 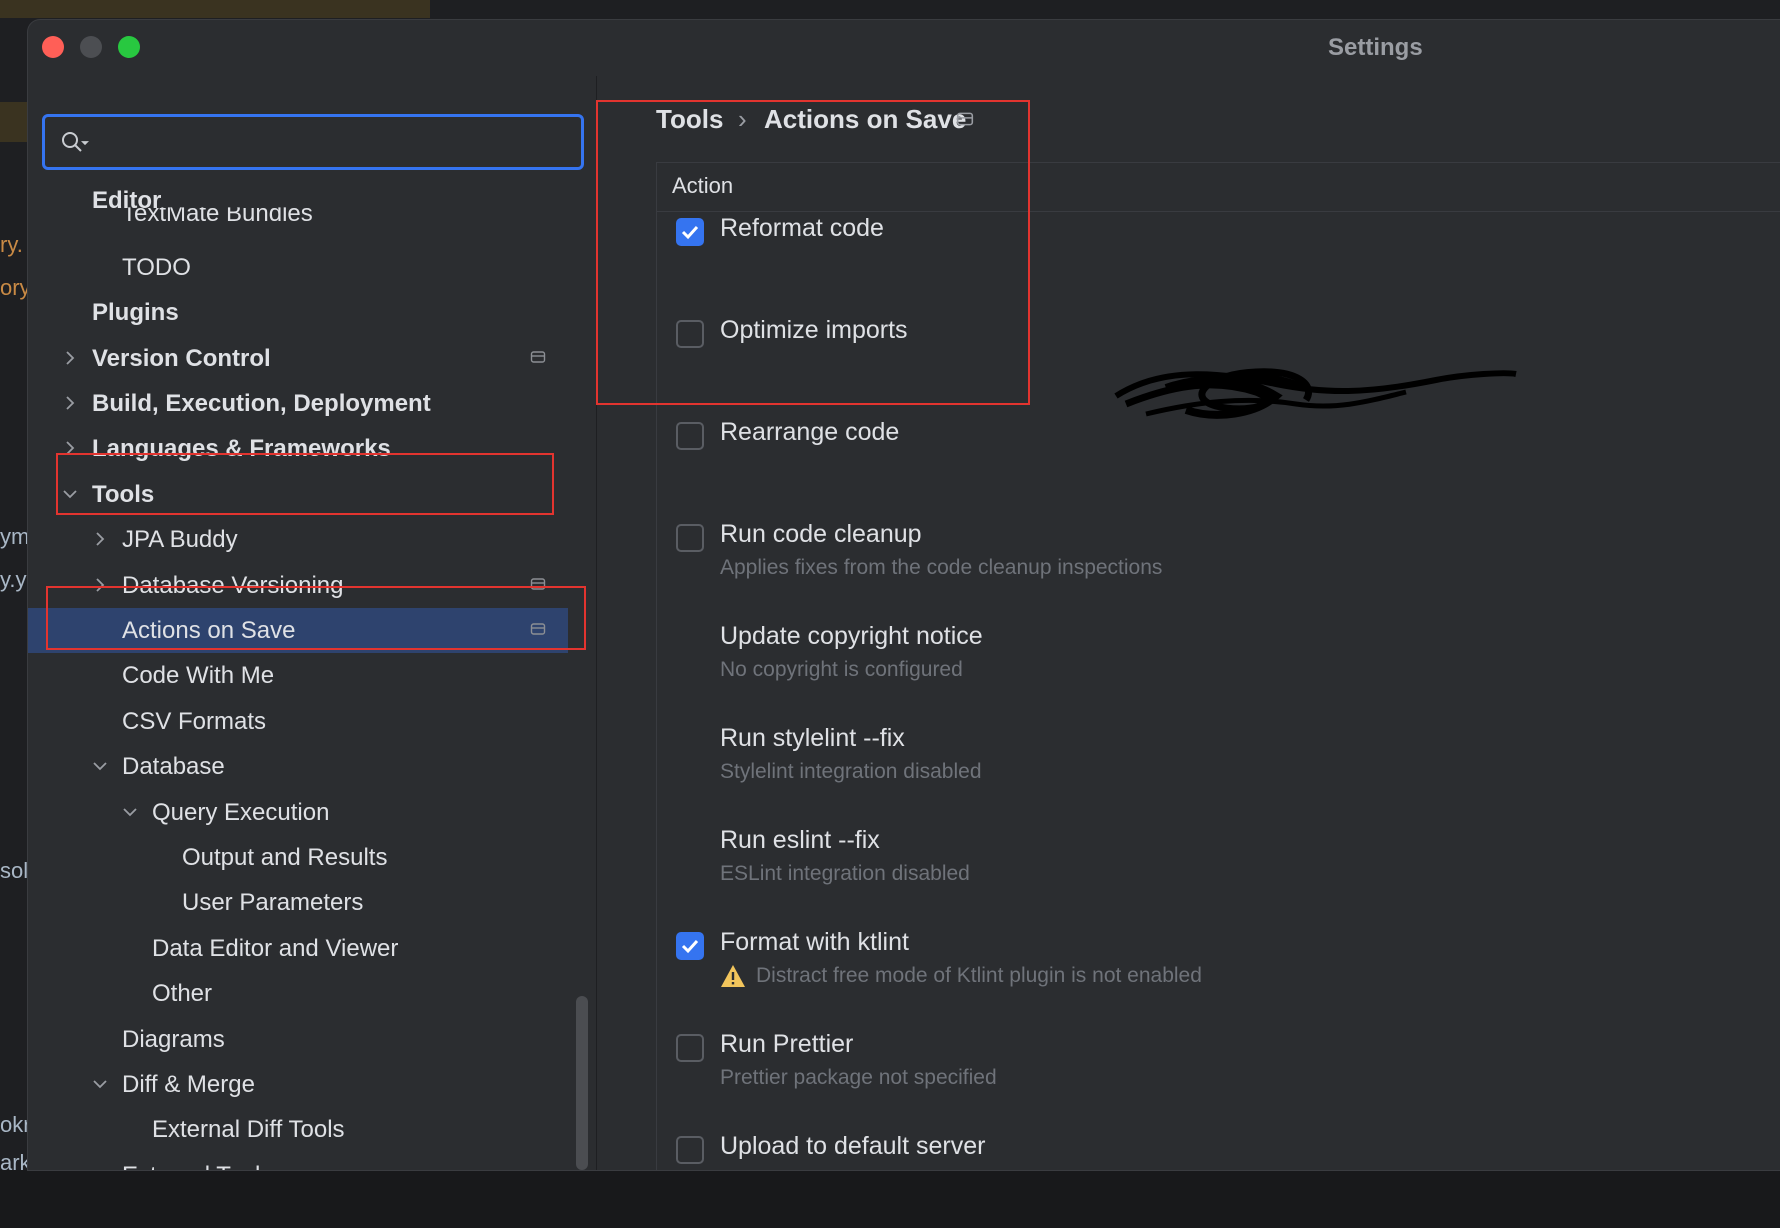 I want to click on background-code-fragment: okr, so click(x=15, y=1124).